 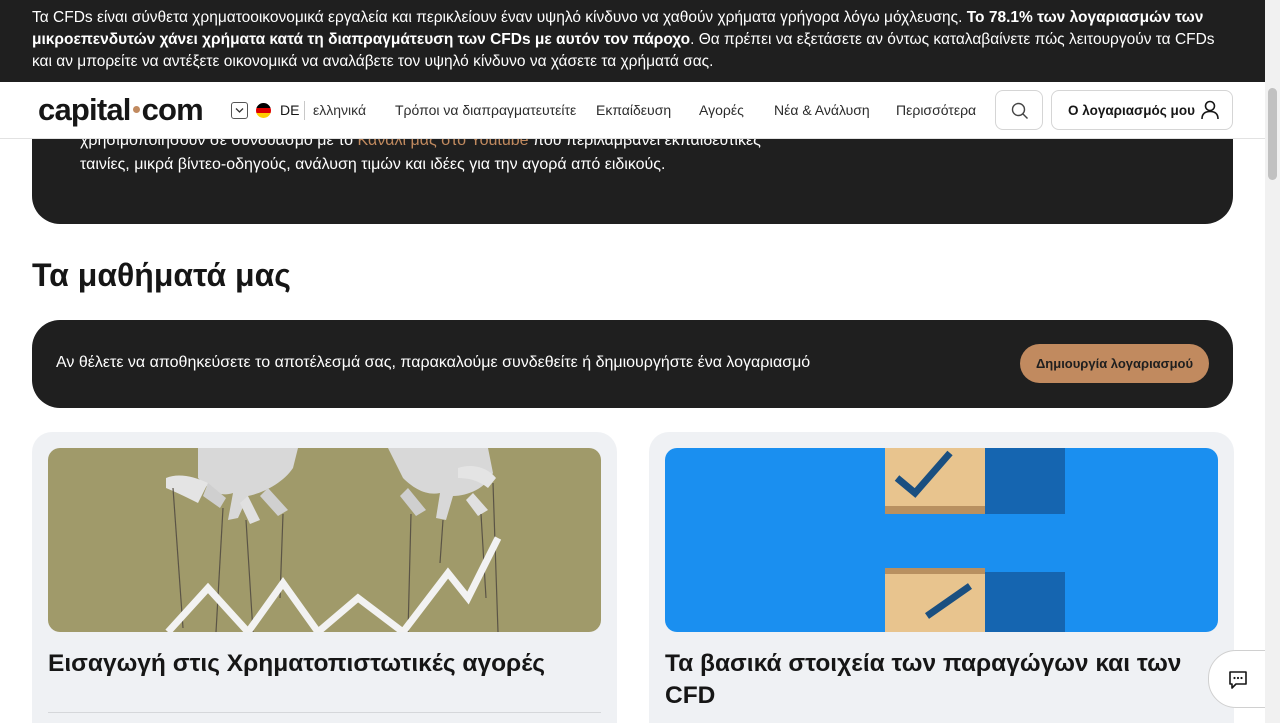 What do you see at coordinates (1272, 134) in the screenshot?
I see `scrollbar-thumb` at bounding box center [1272, 134].